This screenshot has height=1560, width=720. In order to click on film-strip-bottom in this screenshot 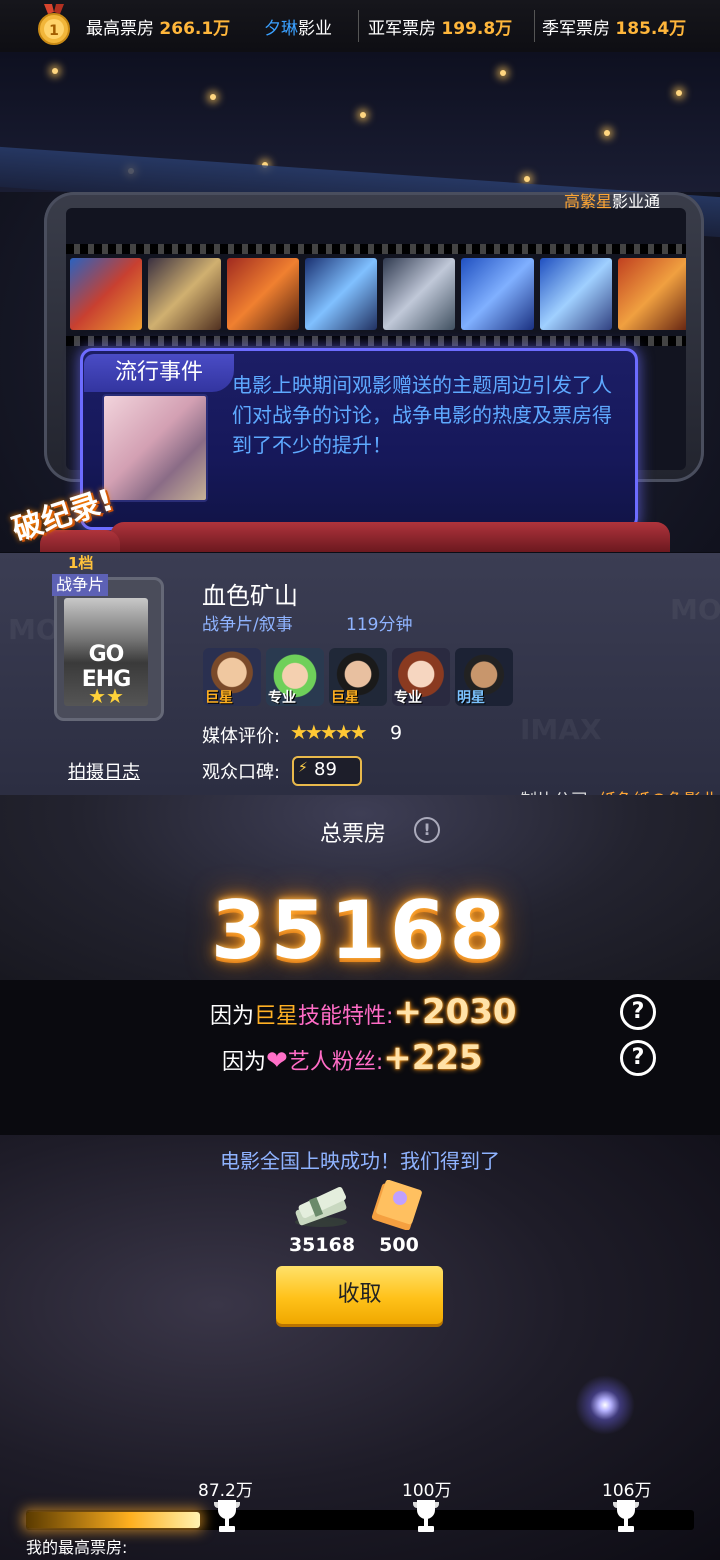, I will do `click(376, 341)`.